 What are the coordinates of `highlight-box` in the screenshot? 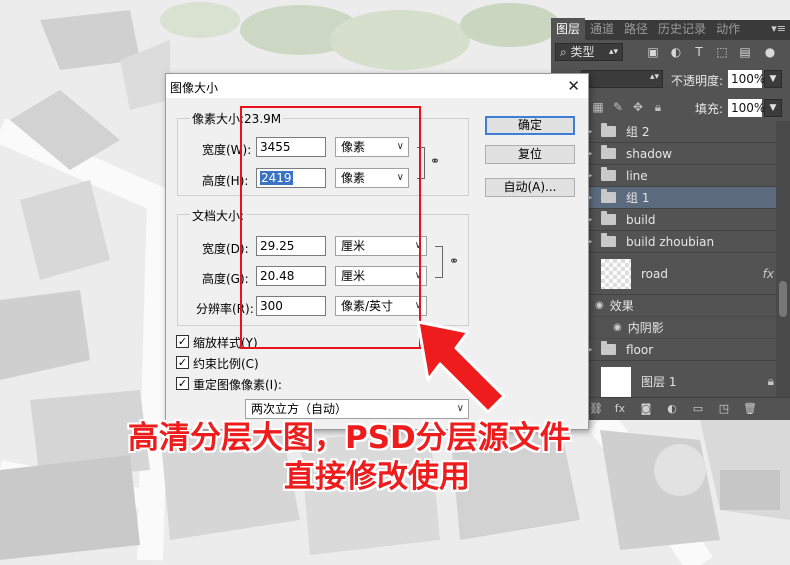 It's located at (330, 227).